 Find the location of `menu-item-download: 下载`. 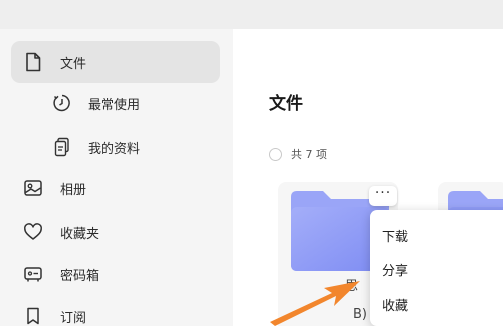

menu-item-download: 下载 is located at coordinates (395, 235).